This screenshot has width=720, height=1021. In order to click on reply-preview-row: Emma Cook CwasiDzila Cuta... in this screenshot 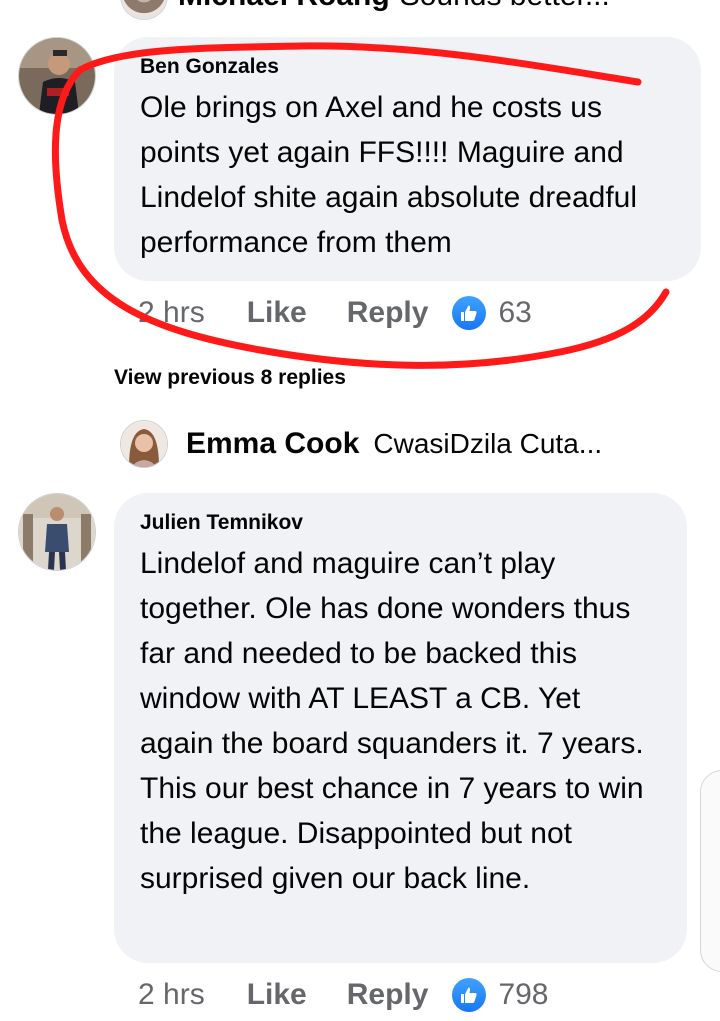, I will do `click(361, 444)`.